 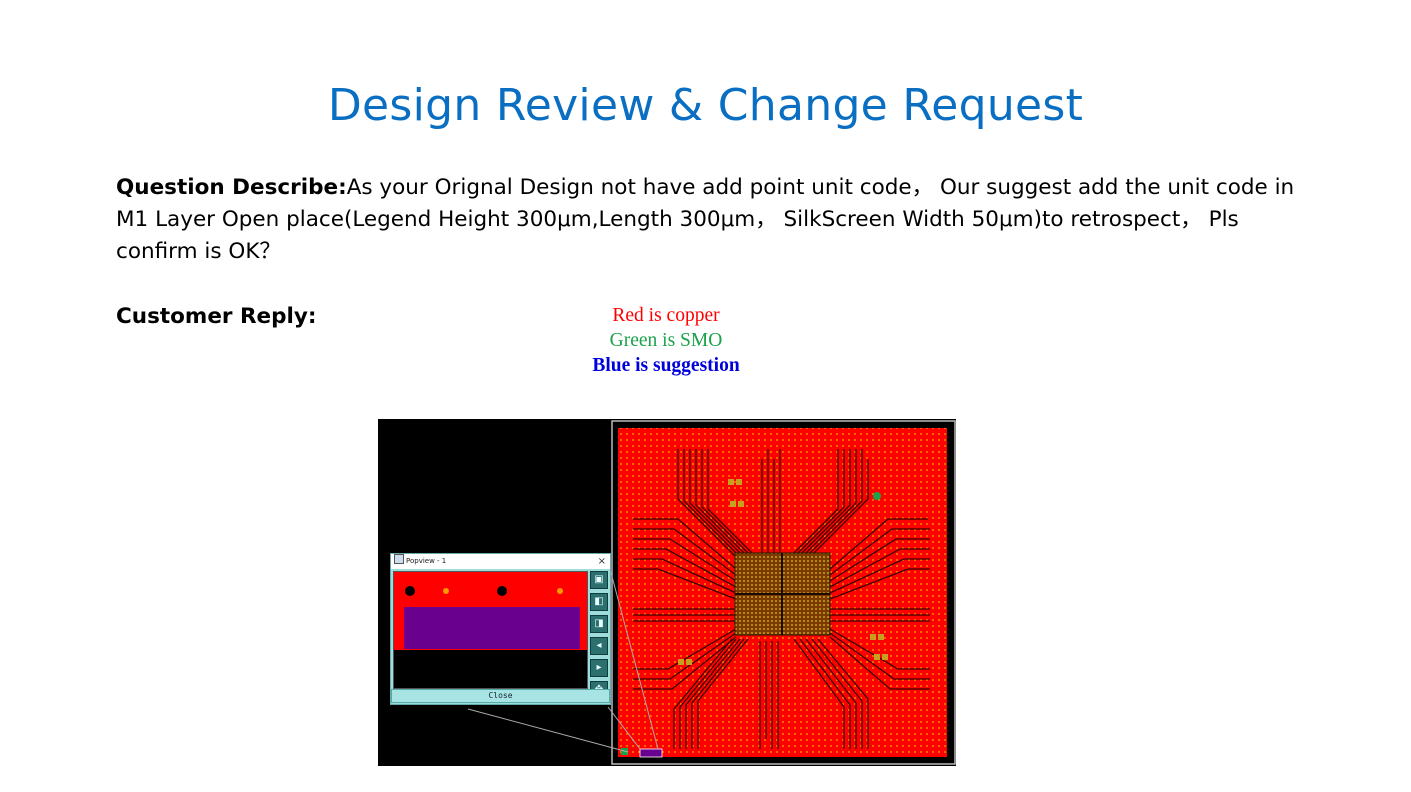 I want to click on popview-canvas, so click(x=490, y=630).